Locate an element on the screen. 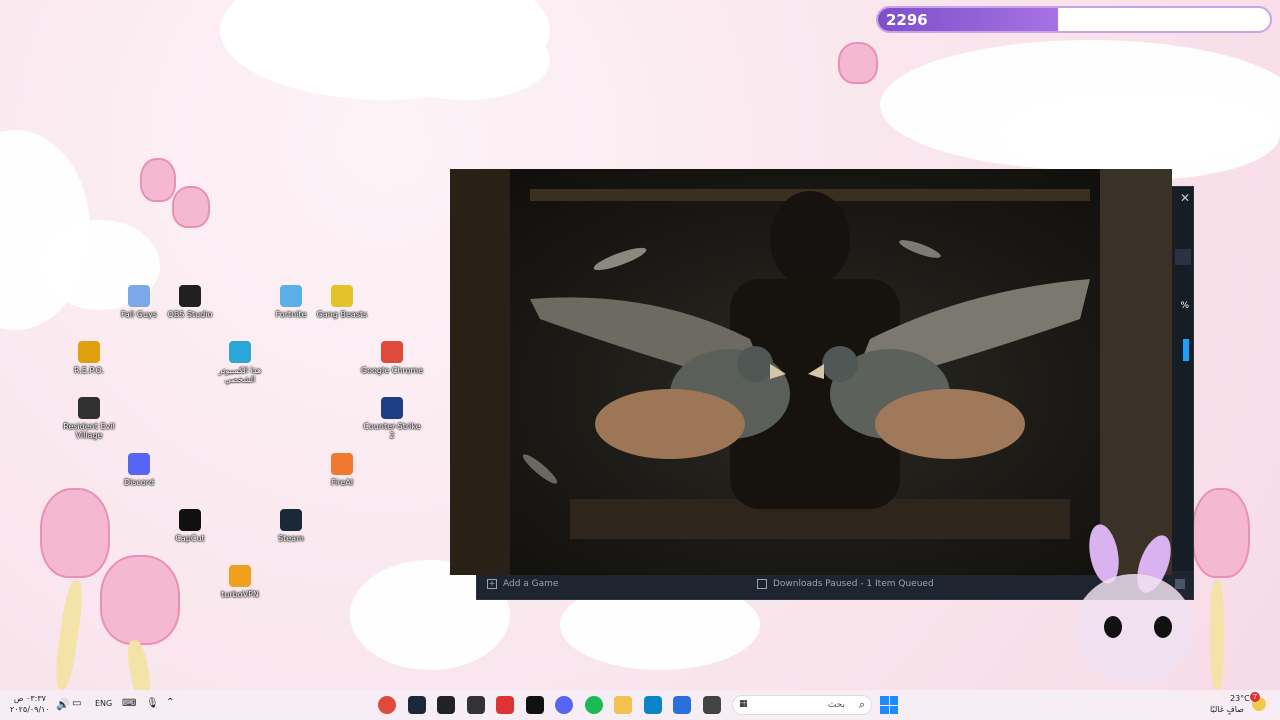  desktop-icon-steam: Steam is located at coordinates (291, 526).